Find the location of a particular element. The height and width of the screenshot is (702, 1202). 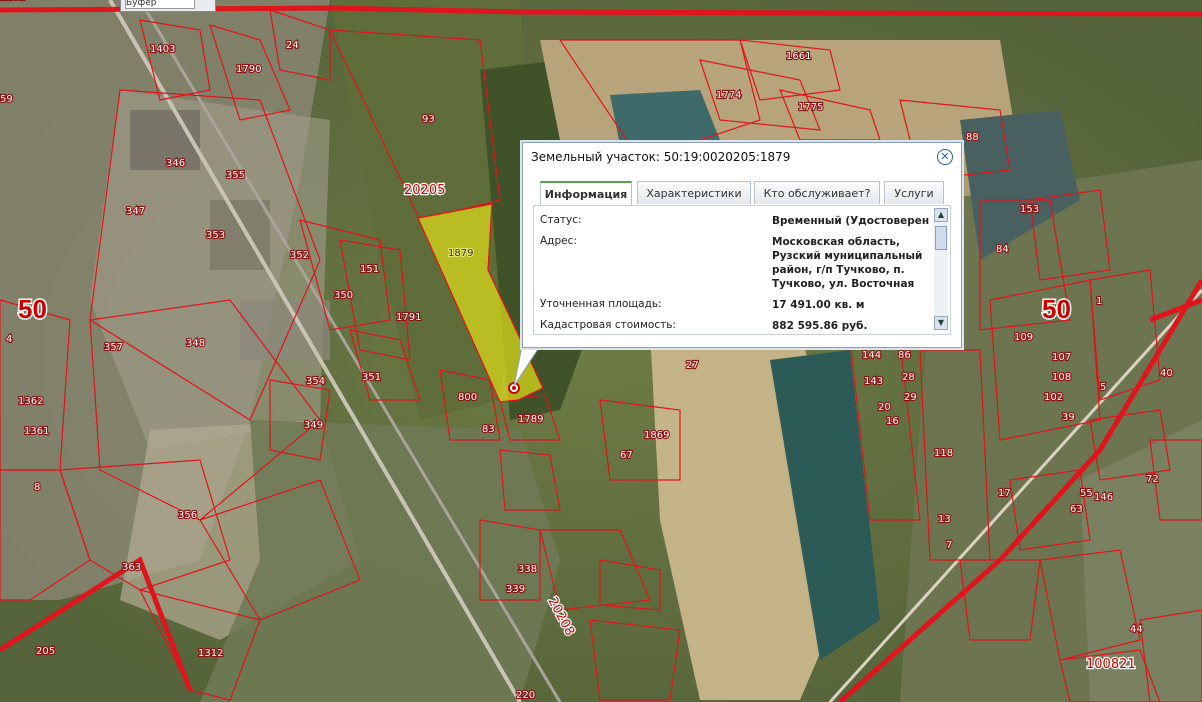

parcel-label: 84 is located at coordinates (1002, 249).